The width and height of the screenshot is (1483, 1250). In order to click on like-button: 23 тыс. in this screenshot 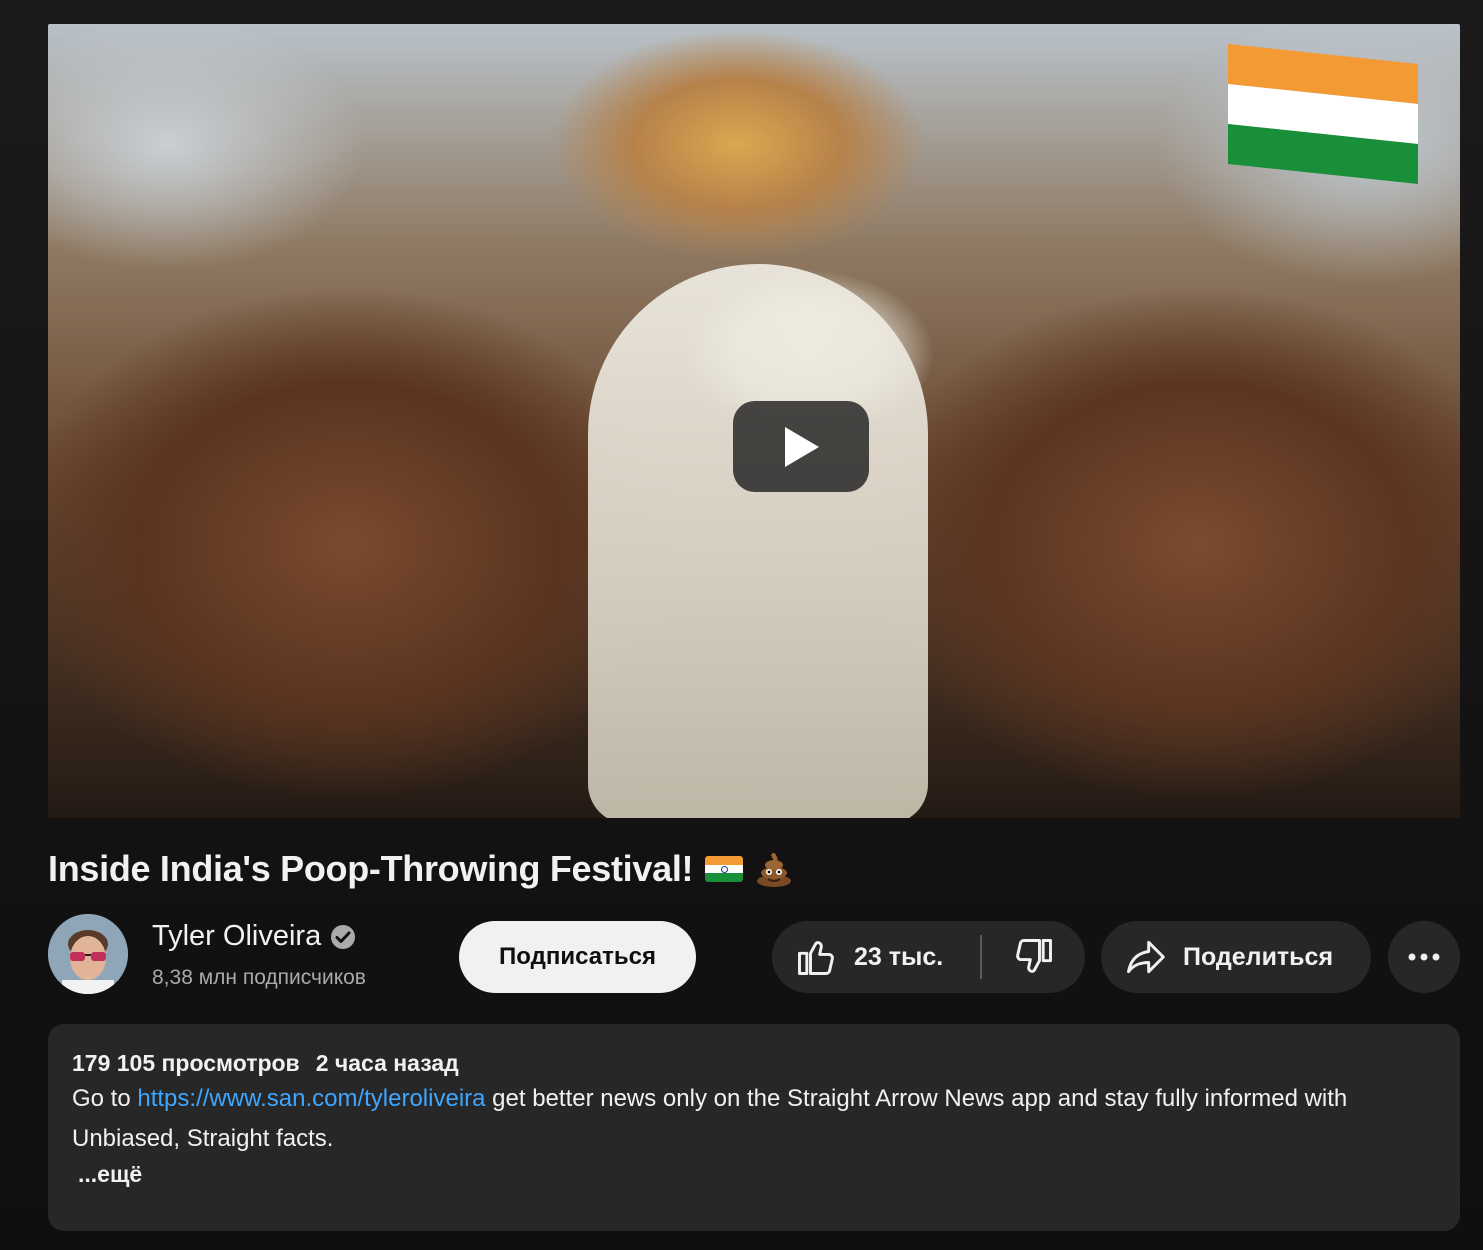, I will do `click(876, 957)`.